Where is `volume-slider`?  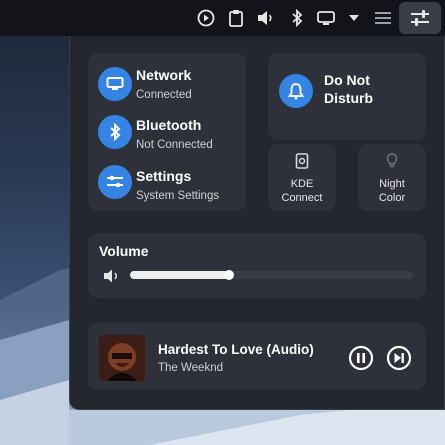
volume-slider is located at coordinates (271, 275).